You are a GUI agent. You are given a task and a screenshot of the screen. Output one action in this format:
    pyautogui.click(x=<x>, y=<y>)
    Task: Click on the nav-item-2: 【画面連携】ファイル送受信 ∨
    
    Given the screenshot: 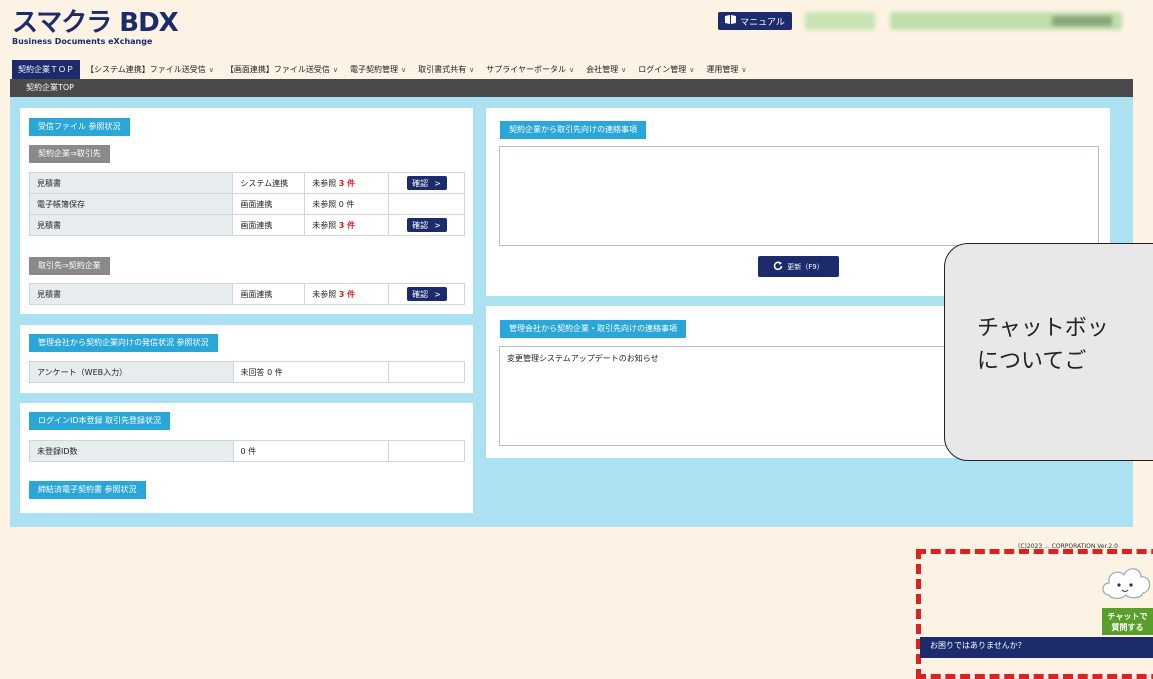 What is the action you would take?
    pyautogui.click(x=282, y=69)
    